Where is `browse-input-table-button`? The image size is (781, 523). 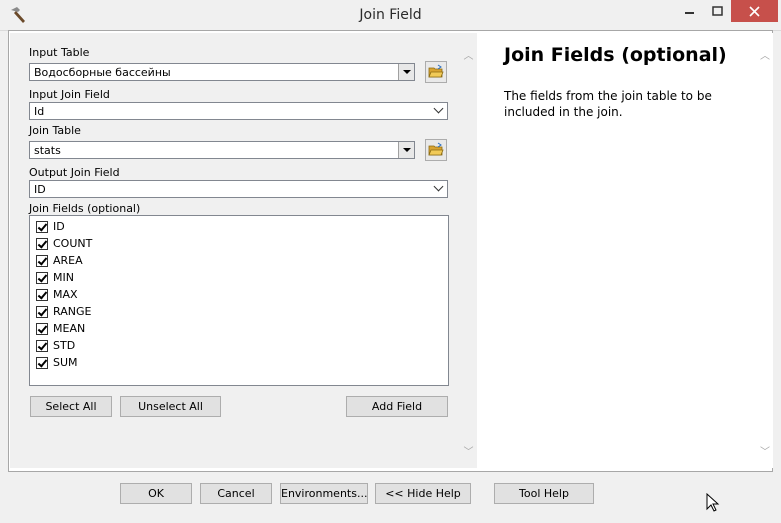
browse-input-table-button is located at coordinates (436, 72).